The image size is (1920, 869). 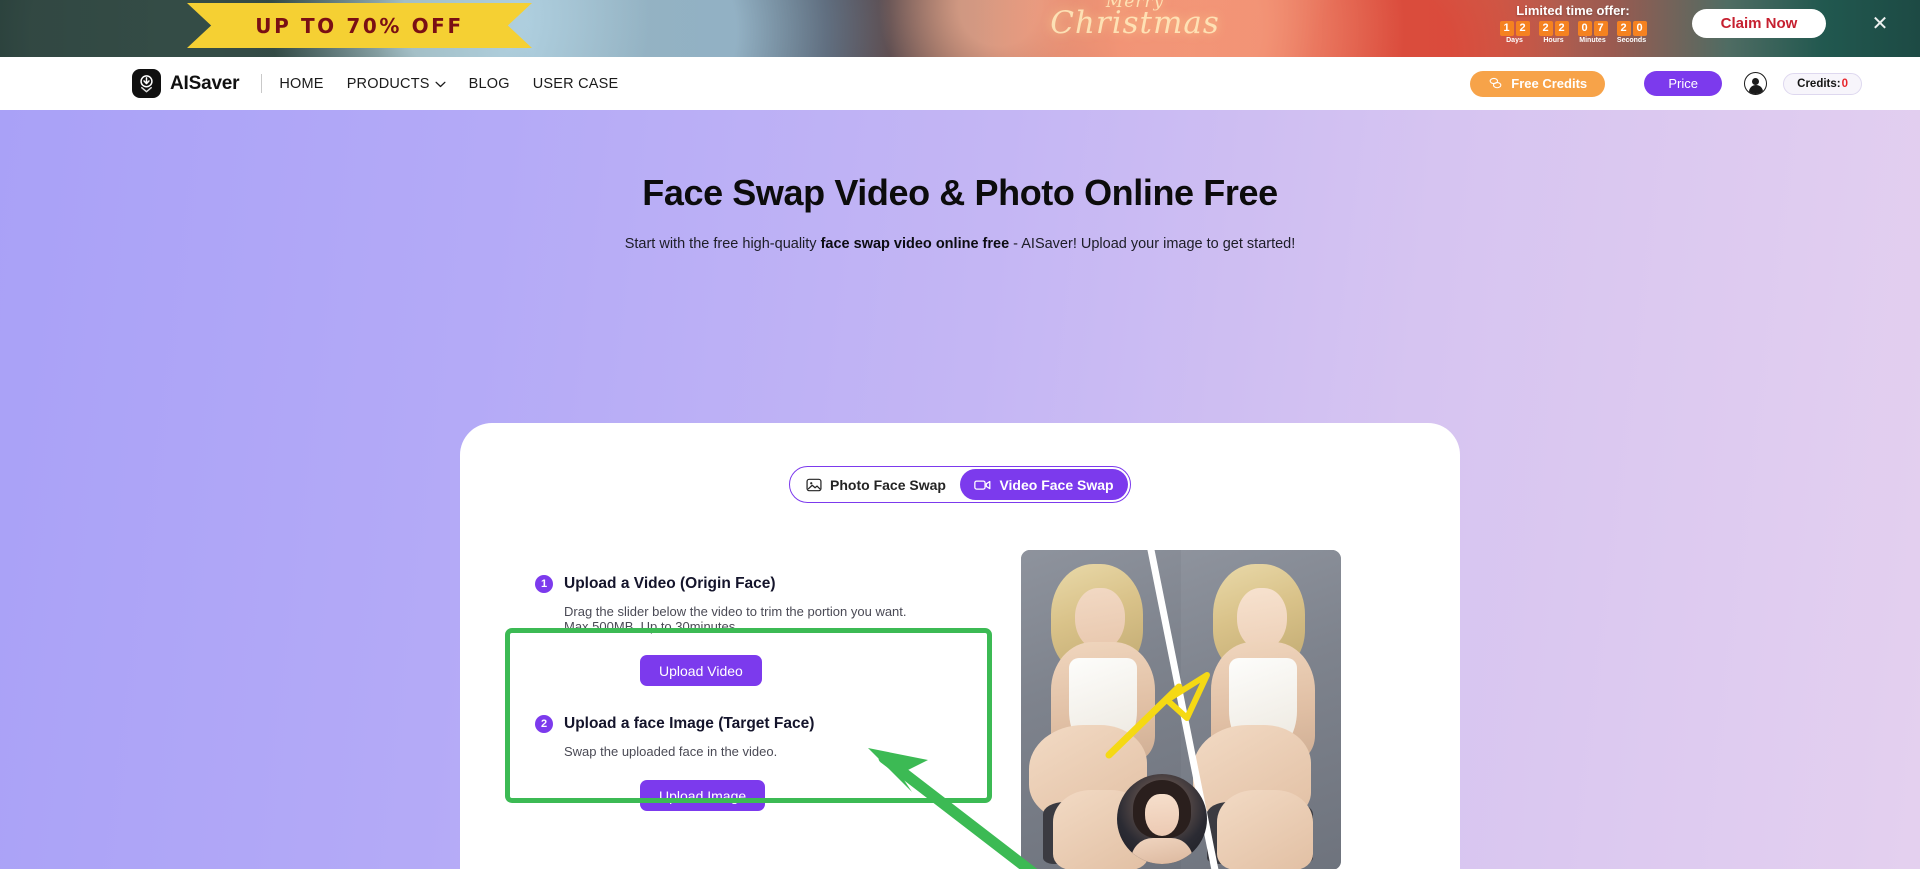 I want to click on credits-label: Credits:, so click(x=1819, y=83).